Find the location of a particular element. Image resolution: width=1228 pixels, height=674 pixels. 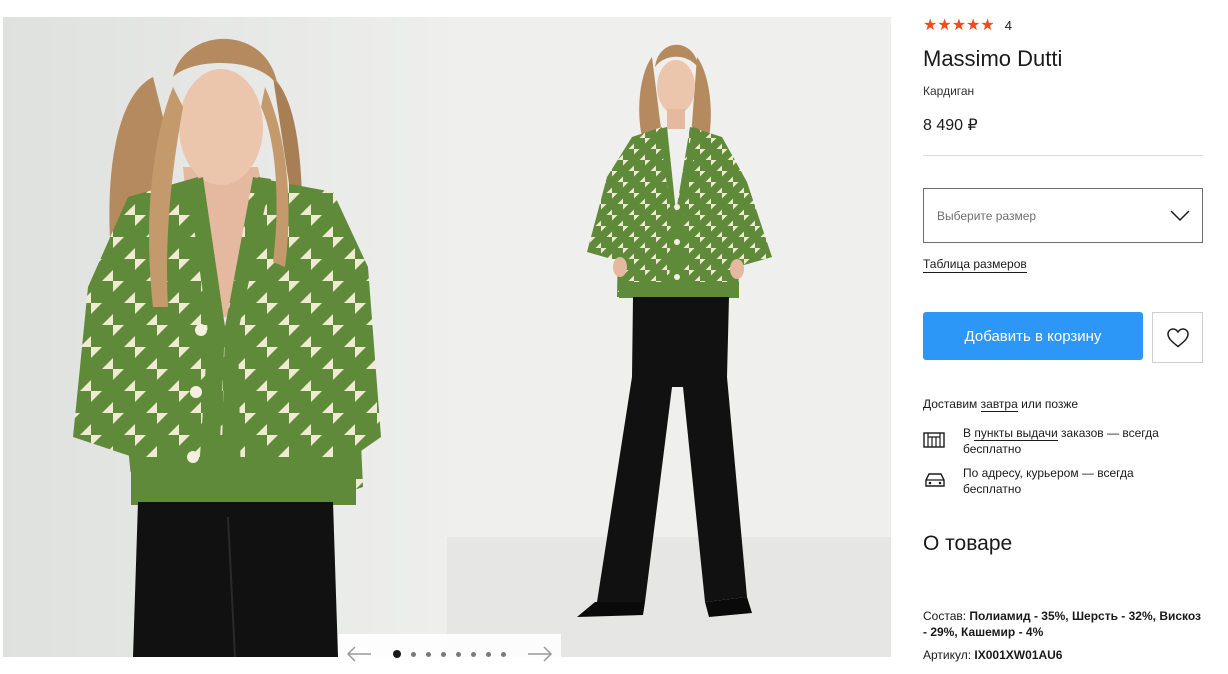

add-to-cart-button: Добавить в корзину is located at coordinates (1033, 336).